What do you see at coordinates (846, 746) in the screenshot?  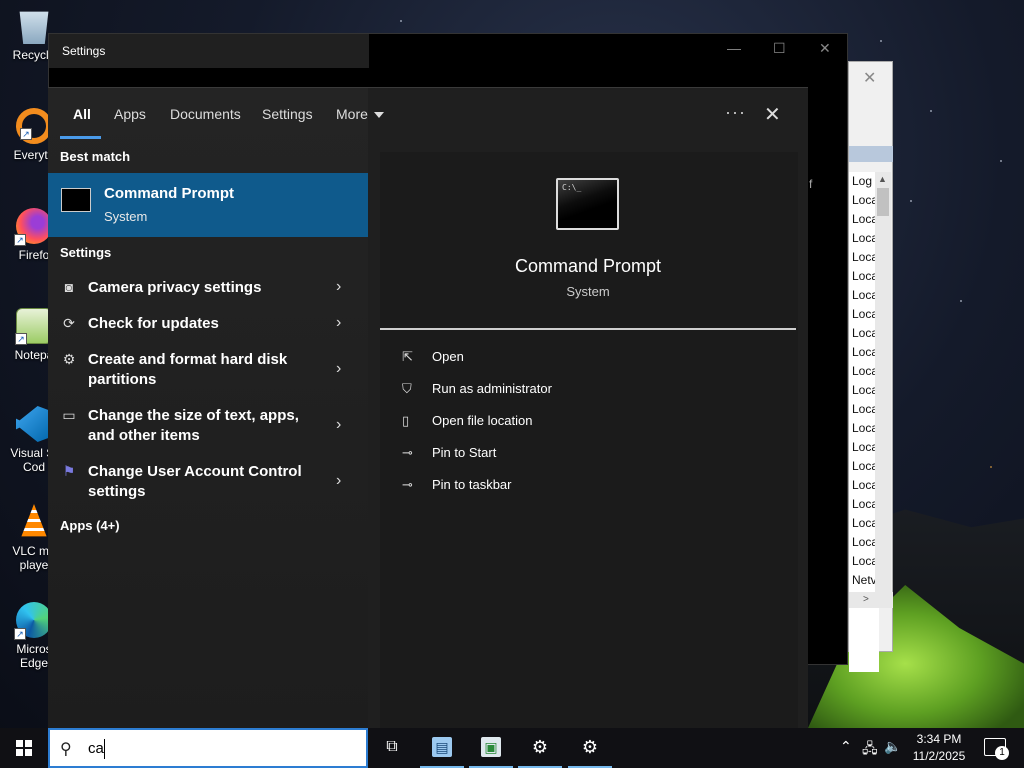 I see `chevron-up-icon: ⌃` at bounding box center [846, 746].